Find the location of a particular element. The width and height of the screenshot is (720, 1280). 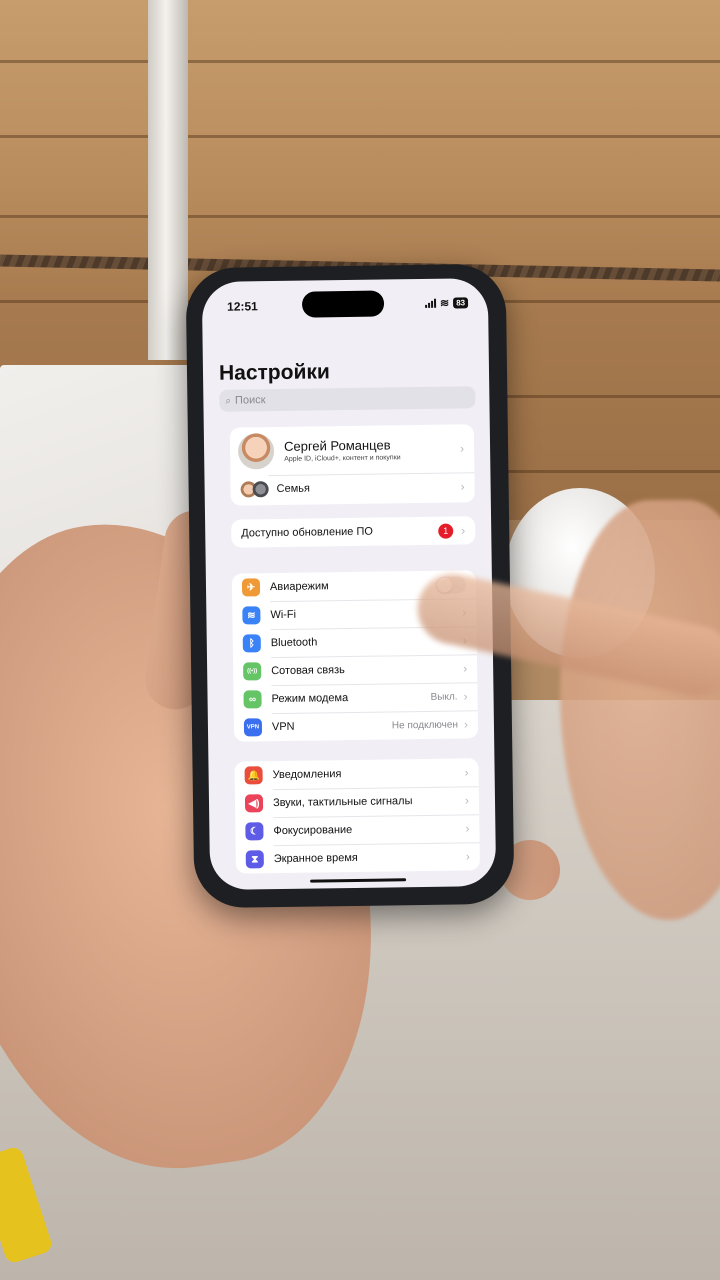

update-label: Доступно обновление ПО is located at coordinates (307, 532).